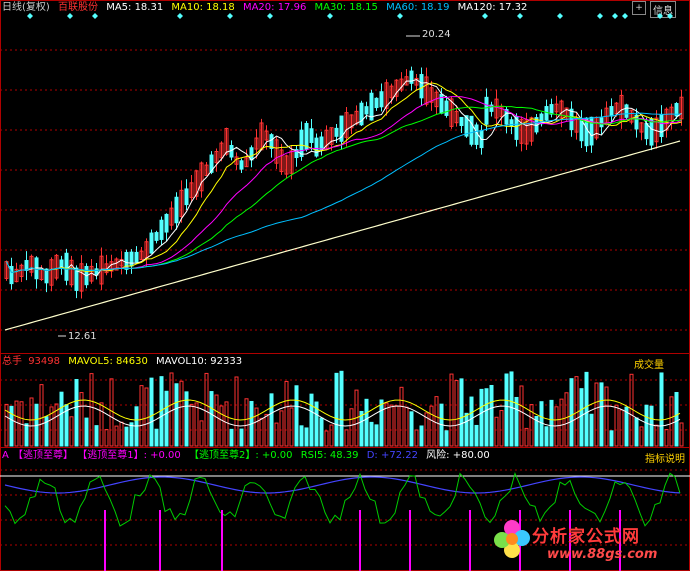 The width and height of the screenshot is (690, 571). I want to click on mavol5-label: MAVOL5: 84630, so click(108, 361).